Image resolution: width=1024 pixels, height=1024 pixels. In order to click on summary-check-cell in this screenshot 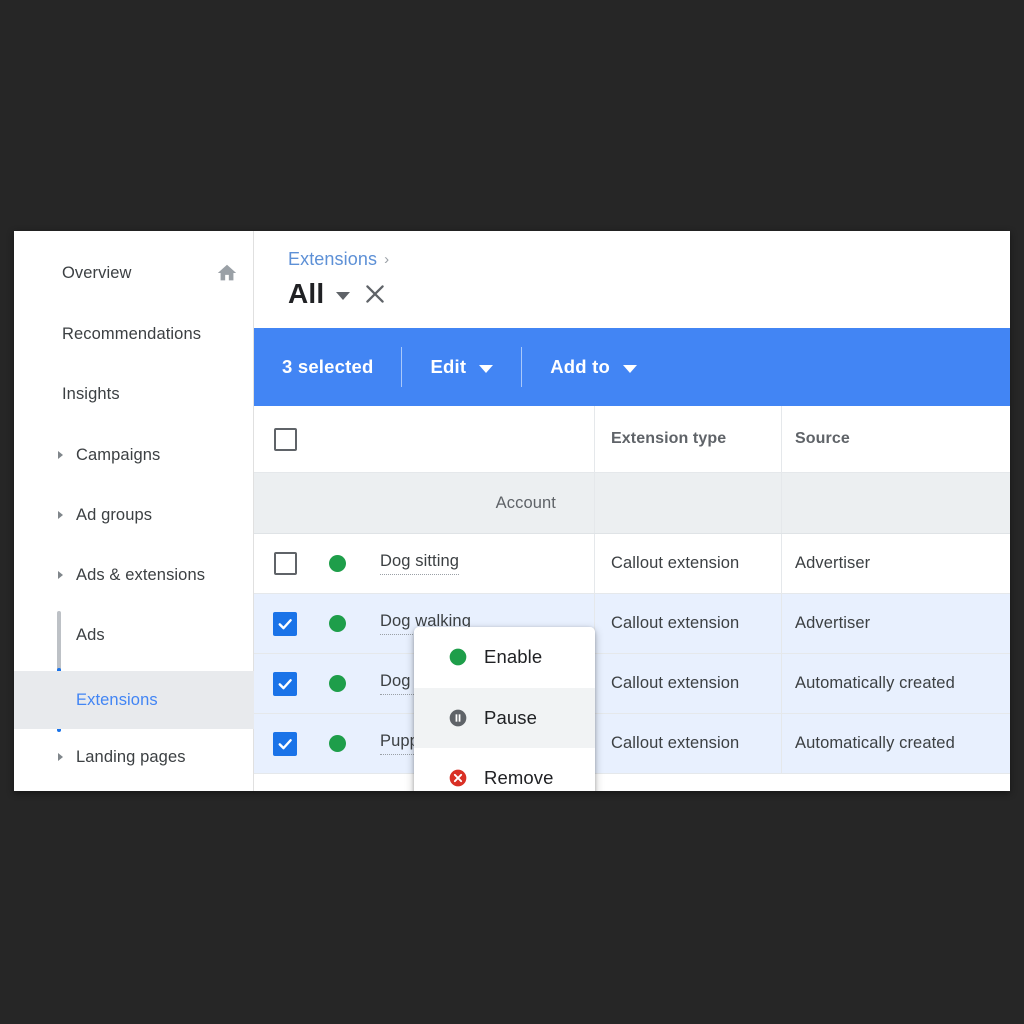, I will do `click(285, 503)`.